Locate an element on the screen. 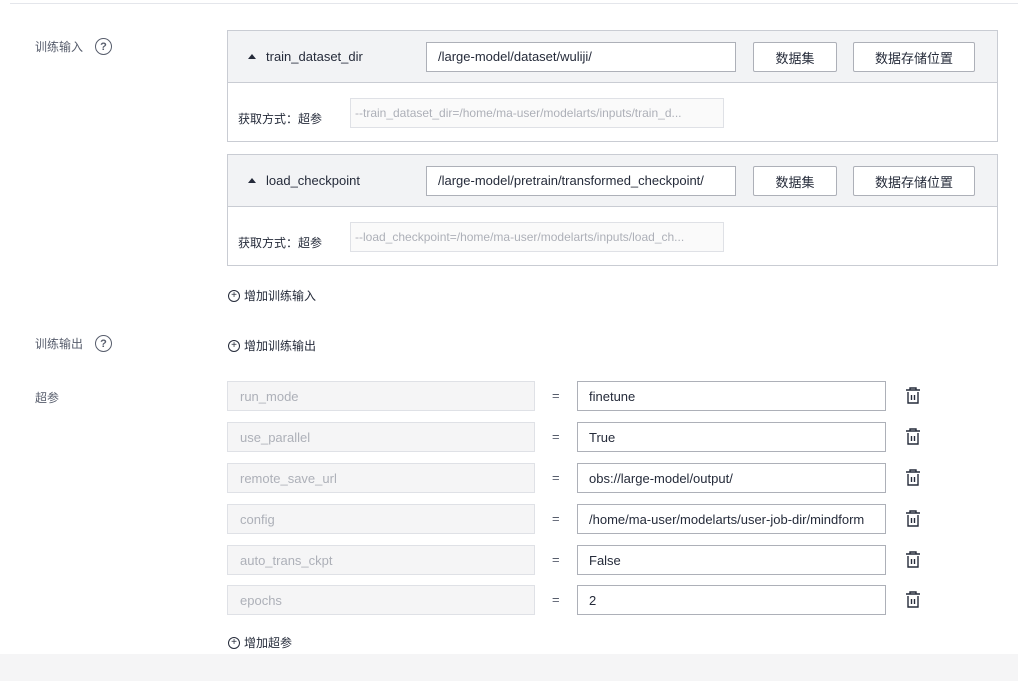  hyperparam-key-input: run_mode is located at coordinates (381, 396).